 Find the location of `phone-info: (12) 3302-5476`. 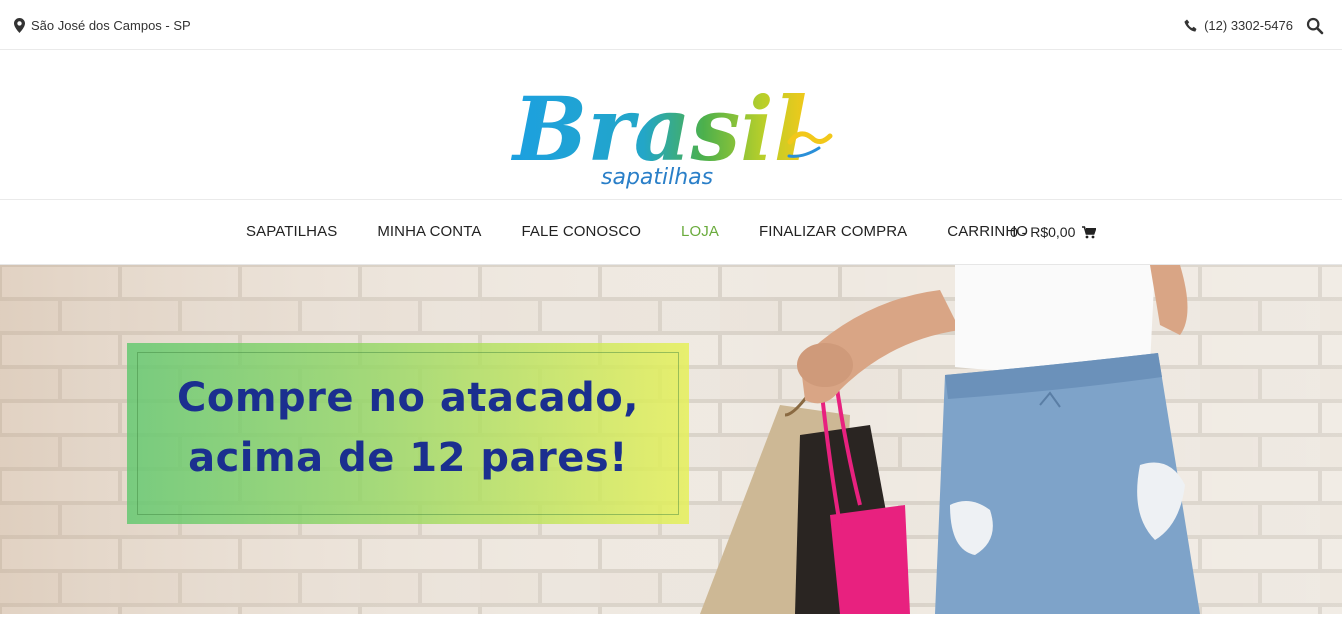

phone-info: (12) 3302-5476 is located at coordinates (1238, 25).